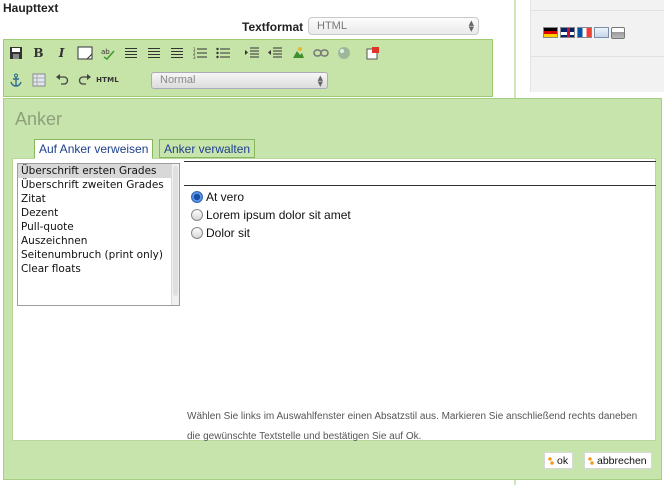 This screenshot has width=664, height=485. Describe the element at coordinates (597, 46) in the screenshot. I see `right-sidebar-panel` at that location.